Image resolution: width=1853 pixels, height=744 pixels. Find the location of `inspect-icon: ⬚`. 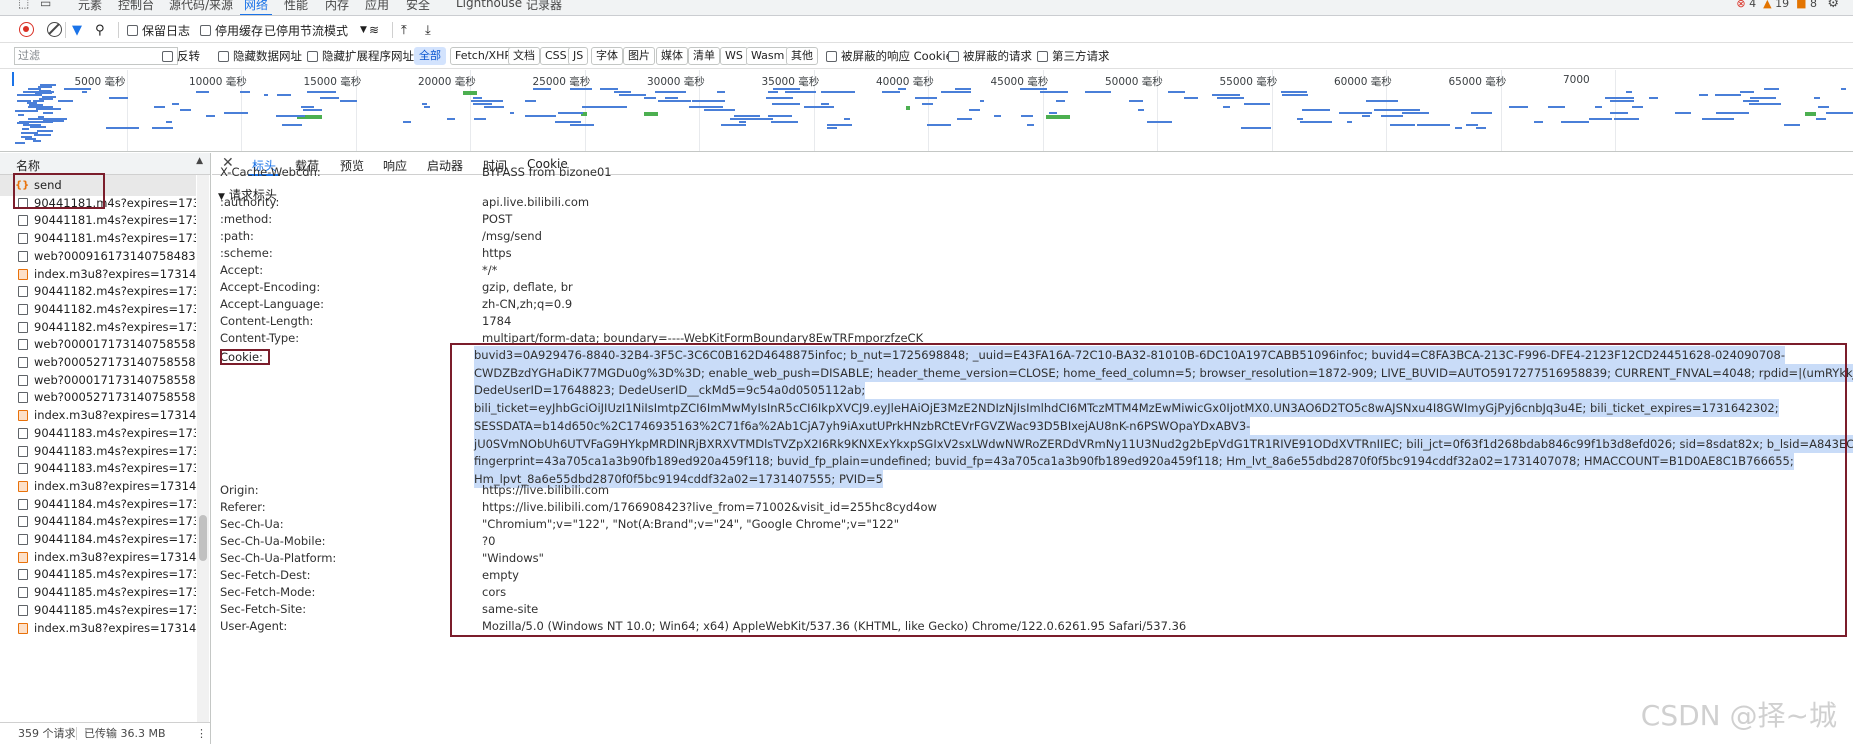

inspect-icon: ⬚ is located at coordinates (23, 5).